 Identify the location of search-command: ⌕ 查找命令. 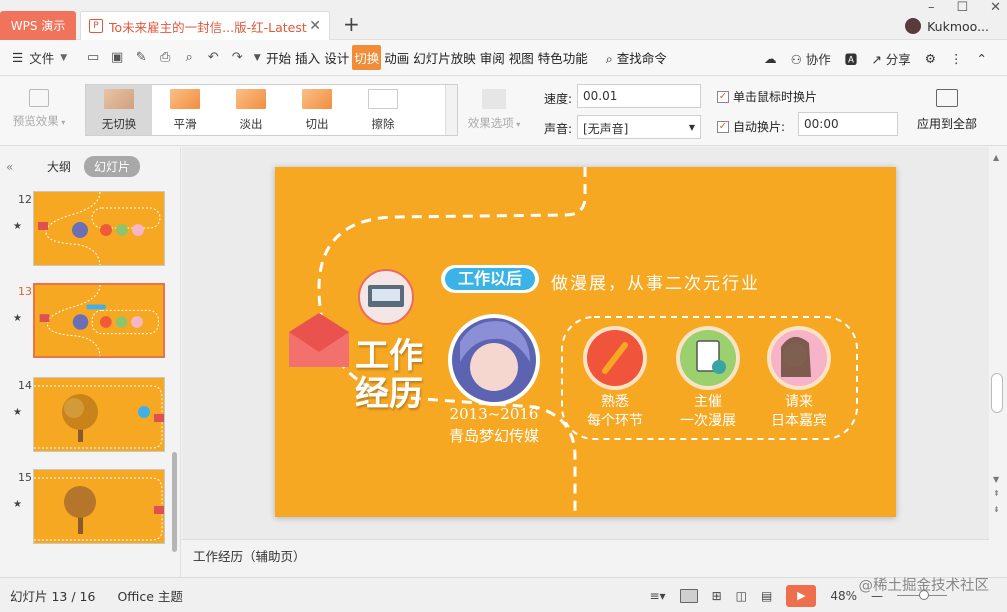
(636, 57).